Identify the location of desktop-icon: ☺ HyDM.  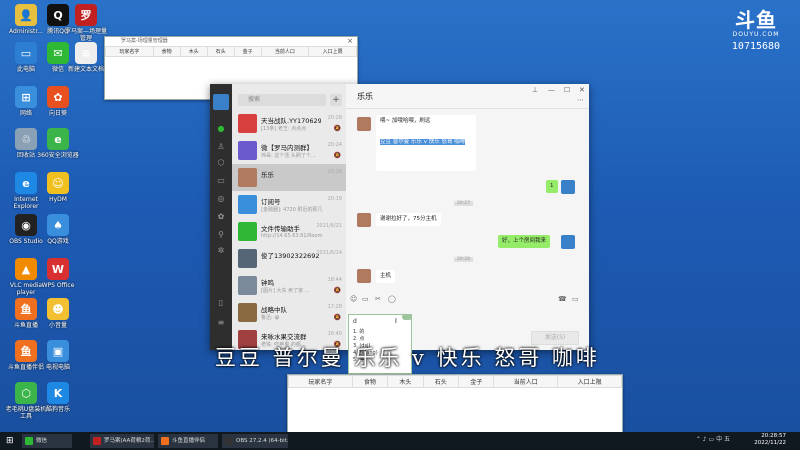
(58, 187).